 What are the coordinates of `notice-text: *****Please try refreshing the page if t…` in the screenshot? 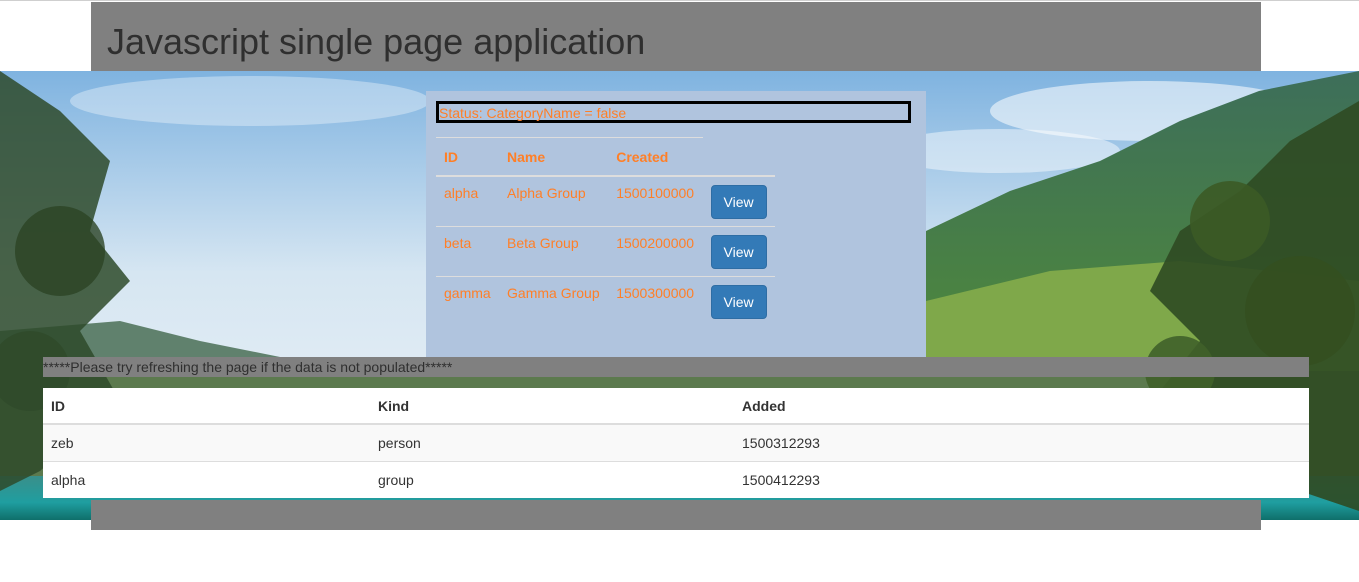 It's located at (248, 367).